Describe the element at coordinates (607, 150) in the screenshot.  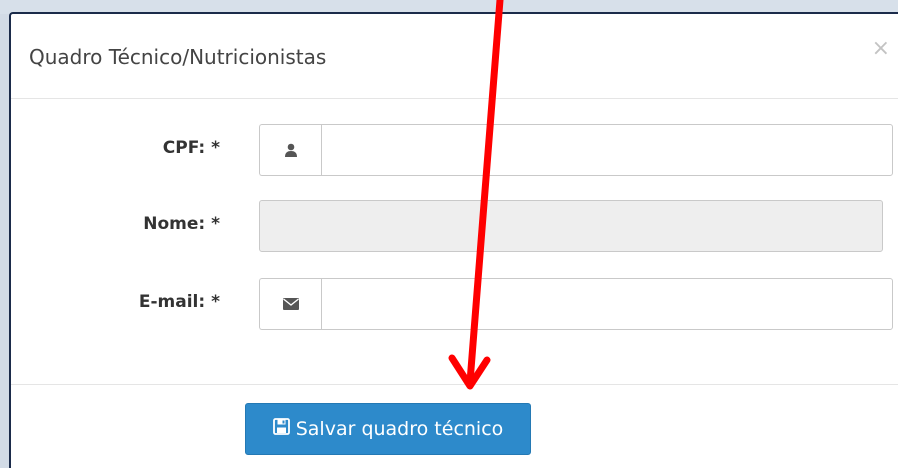
I see `cpf-input` at that location.